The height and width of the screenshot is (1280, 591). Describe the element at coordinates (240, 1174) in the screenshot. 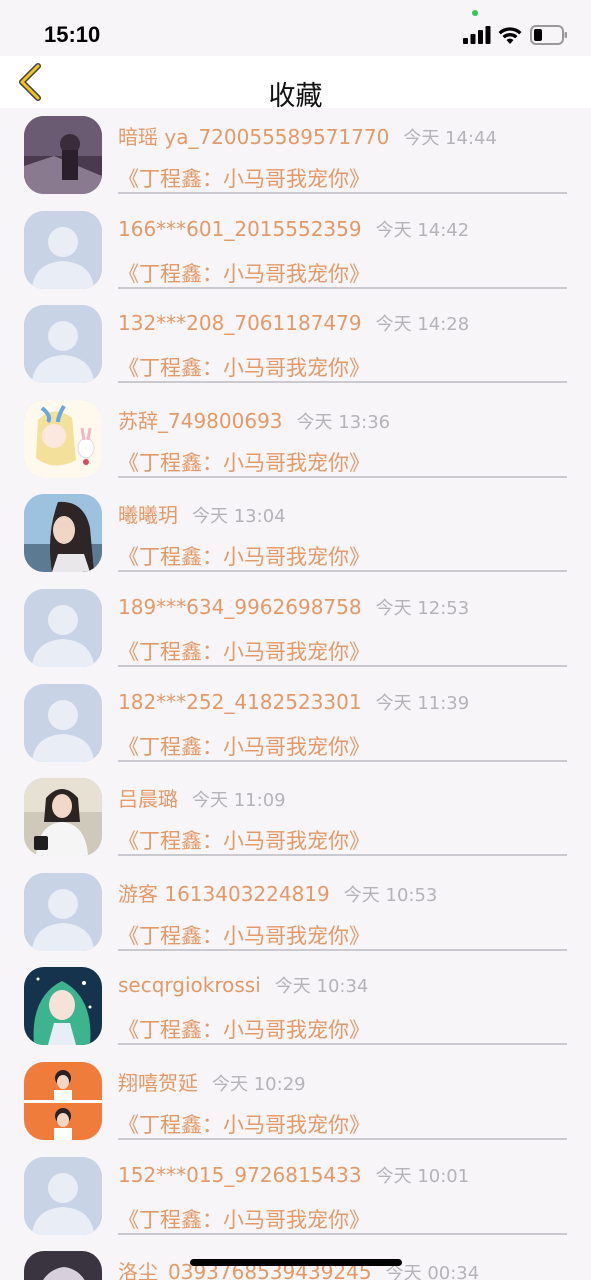

I see `user-name: 152***015_9726815433` at that location.